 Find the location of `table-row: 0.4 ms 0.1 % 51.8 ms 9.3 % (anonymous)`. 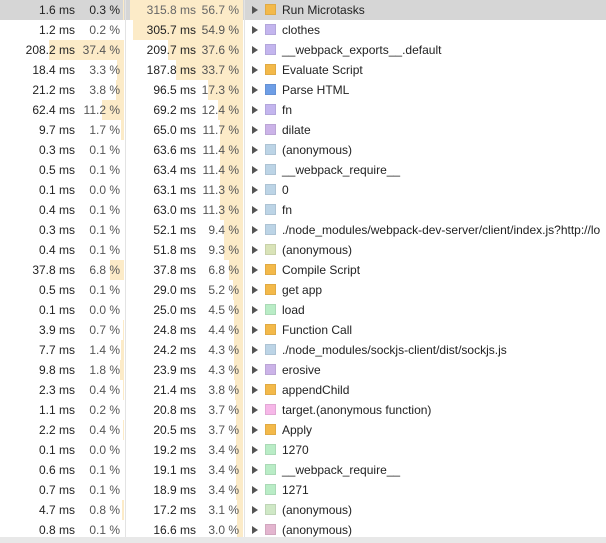

table-row: 0.4 ms 0.1 % 51.8 ms 9.3 % (anonymous) is located at coordinates (303, 250).